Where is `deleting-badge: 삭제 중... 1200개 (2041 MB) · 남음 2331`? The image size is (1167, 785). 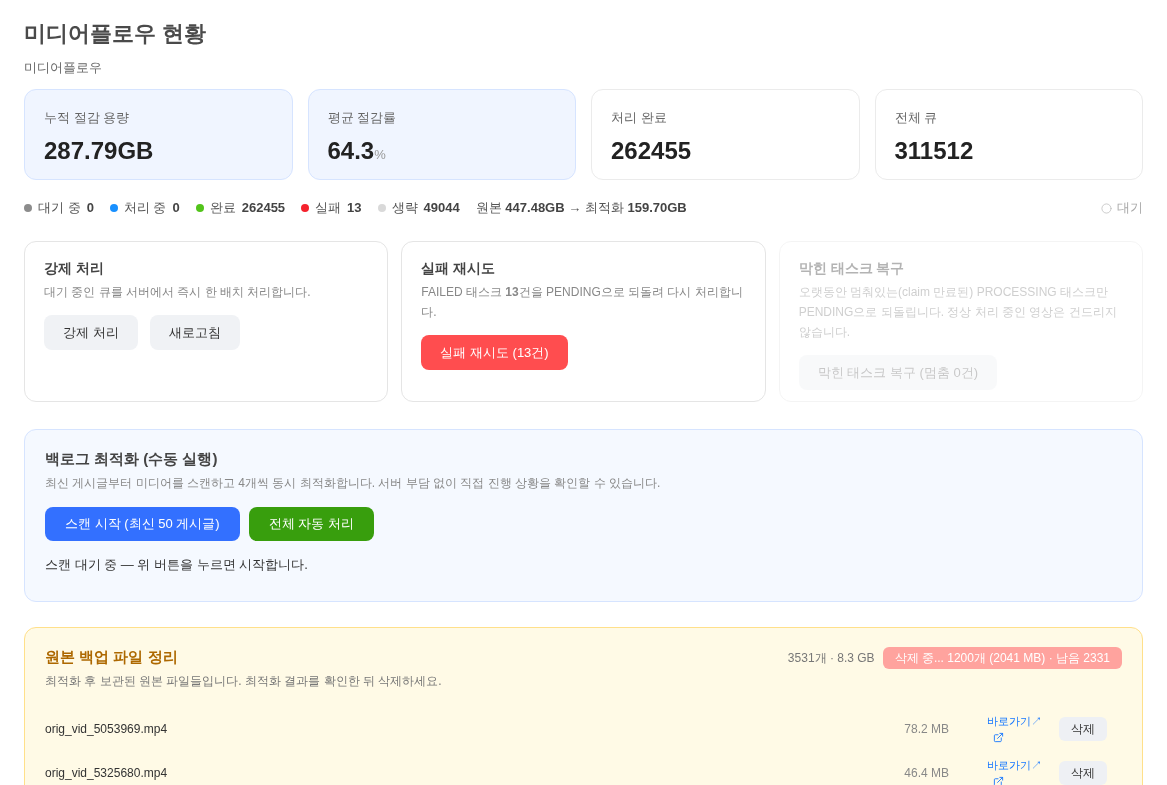 deleting-badge: 삭제 중... 1200개 (2041 MB) · 남음 2331 is located at coordinates (1002, 658).